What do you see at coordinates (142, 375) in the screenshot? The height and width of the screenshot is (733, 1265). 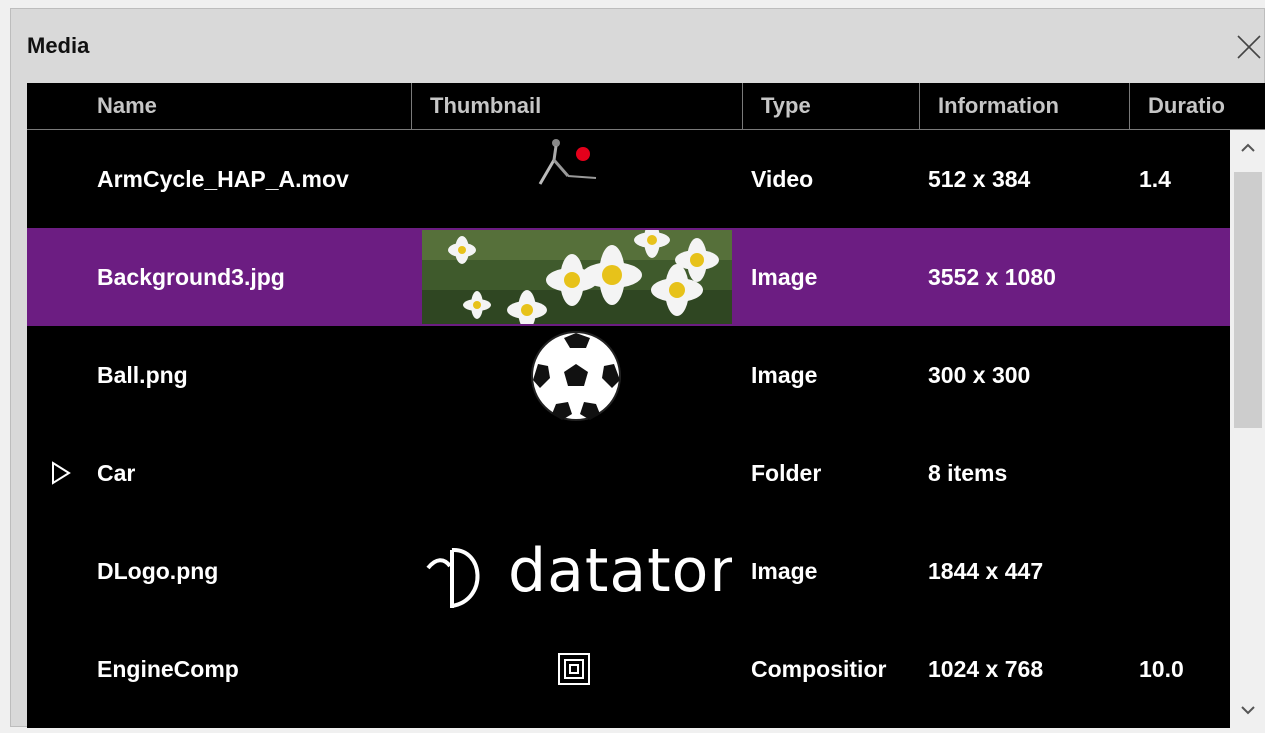 I see `row-name: Ball.png` at bounding box center [142, 375].